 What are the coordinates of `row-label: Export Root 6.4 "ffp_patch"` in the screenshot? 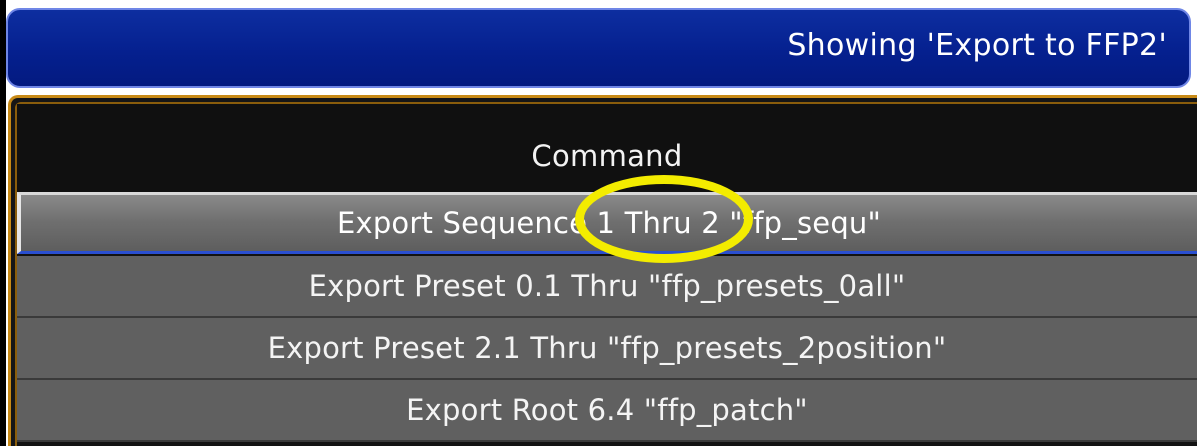 It's located at (607, 410).